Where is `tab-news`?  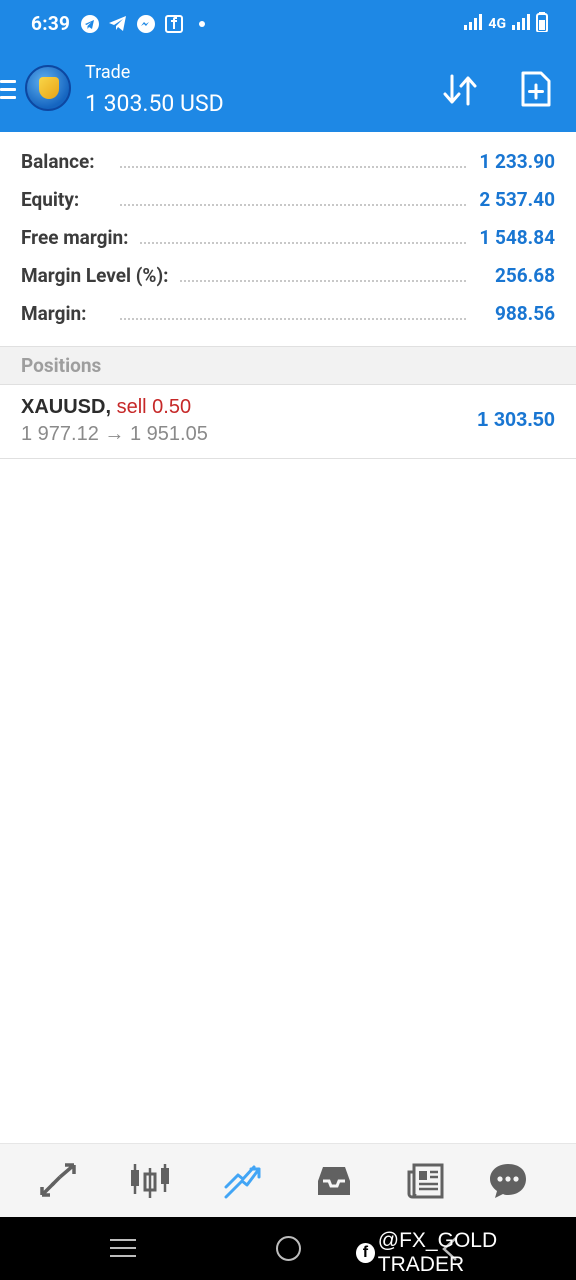
tab-news is located at coordinates (426, 1181).